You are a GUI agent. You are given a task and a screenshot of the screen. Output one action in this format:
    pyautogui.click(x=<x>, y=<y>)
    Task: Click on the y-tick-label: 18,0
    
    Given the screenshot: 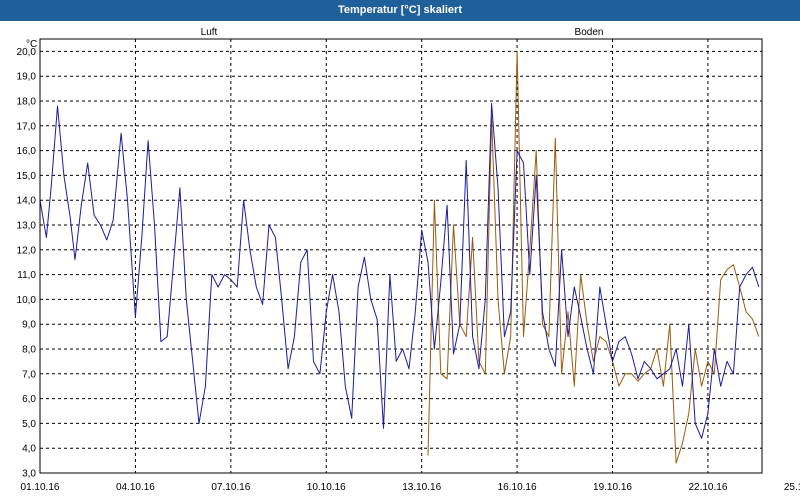 What is the action you would take?
    pyautogui.click(x=27, y=102)
    